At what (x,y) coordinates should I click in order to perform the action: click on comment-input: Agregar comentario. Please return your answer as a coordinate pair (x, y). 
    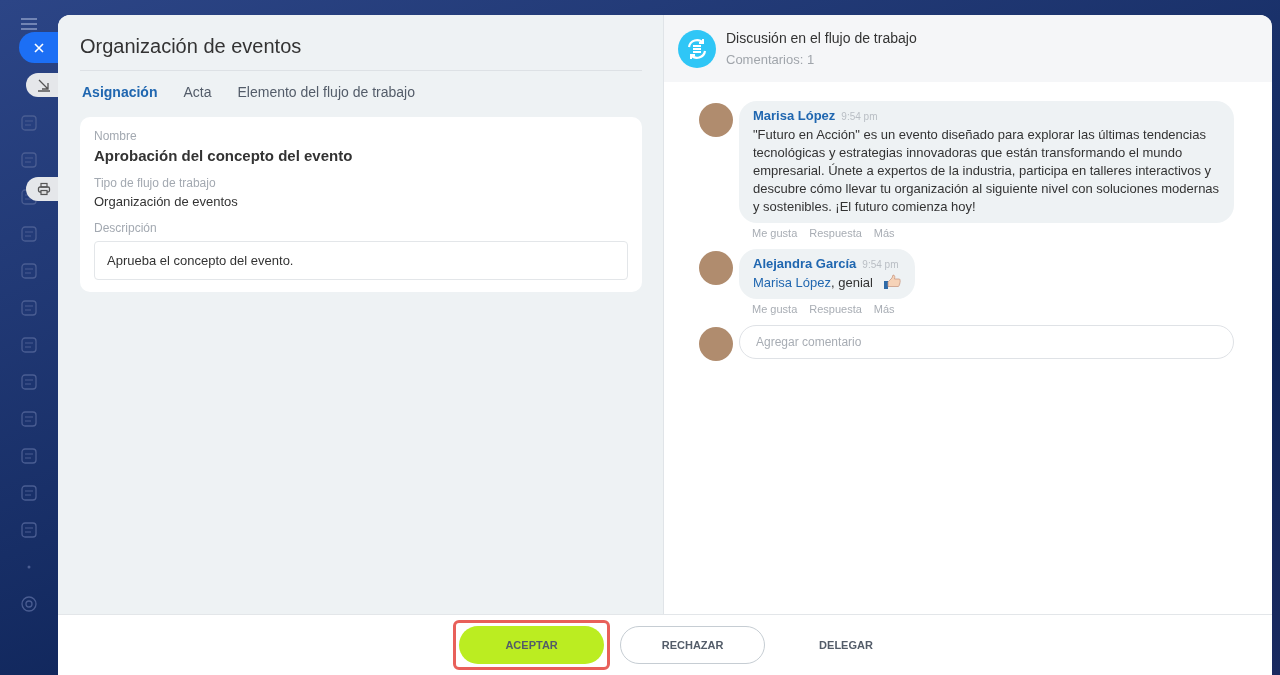
    Looking at the image, I should click on (986, 342).